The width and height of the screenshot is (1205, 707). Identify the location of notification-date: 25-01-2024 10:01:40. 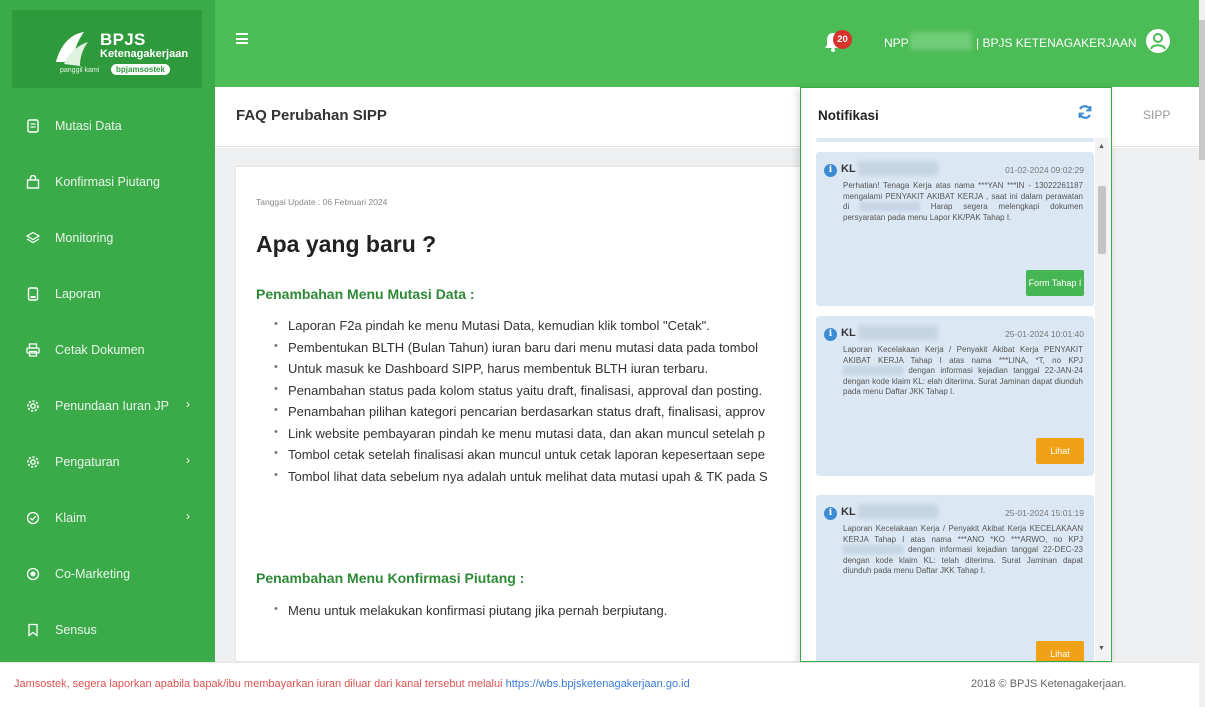
(1044, 334).